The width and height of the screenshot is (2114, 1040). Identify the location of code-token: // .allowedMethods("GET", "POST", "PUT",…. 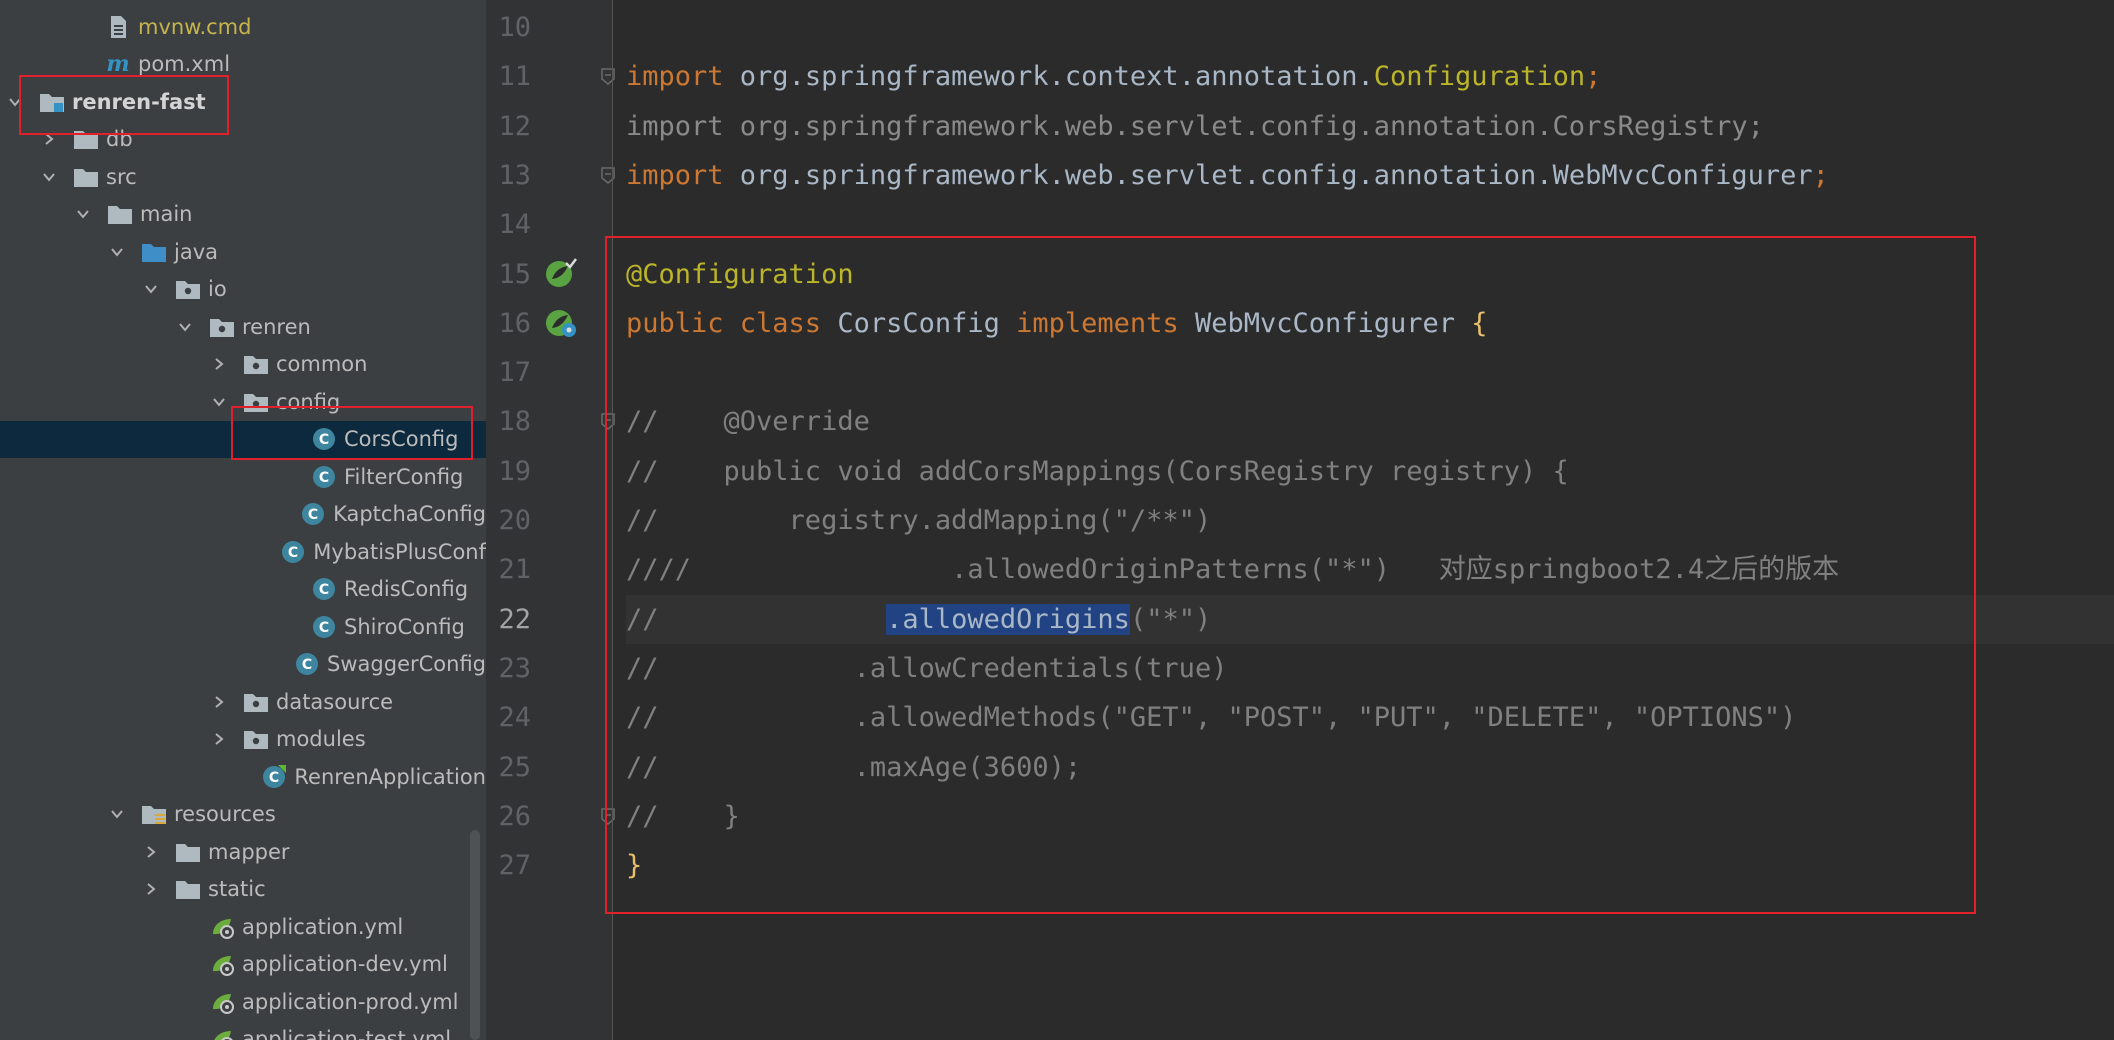
(1211, 718).